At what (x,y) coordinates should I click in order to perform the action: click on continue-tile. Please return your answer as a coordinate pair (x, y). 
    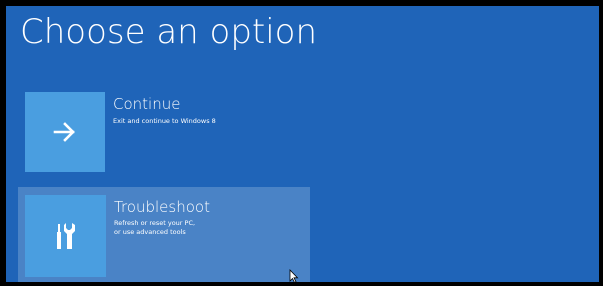
    Looking at the image, I should click on (65, 132).